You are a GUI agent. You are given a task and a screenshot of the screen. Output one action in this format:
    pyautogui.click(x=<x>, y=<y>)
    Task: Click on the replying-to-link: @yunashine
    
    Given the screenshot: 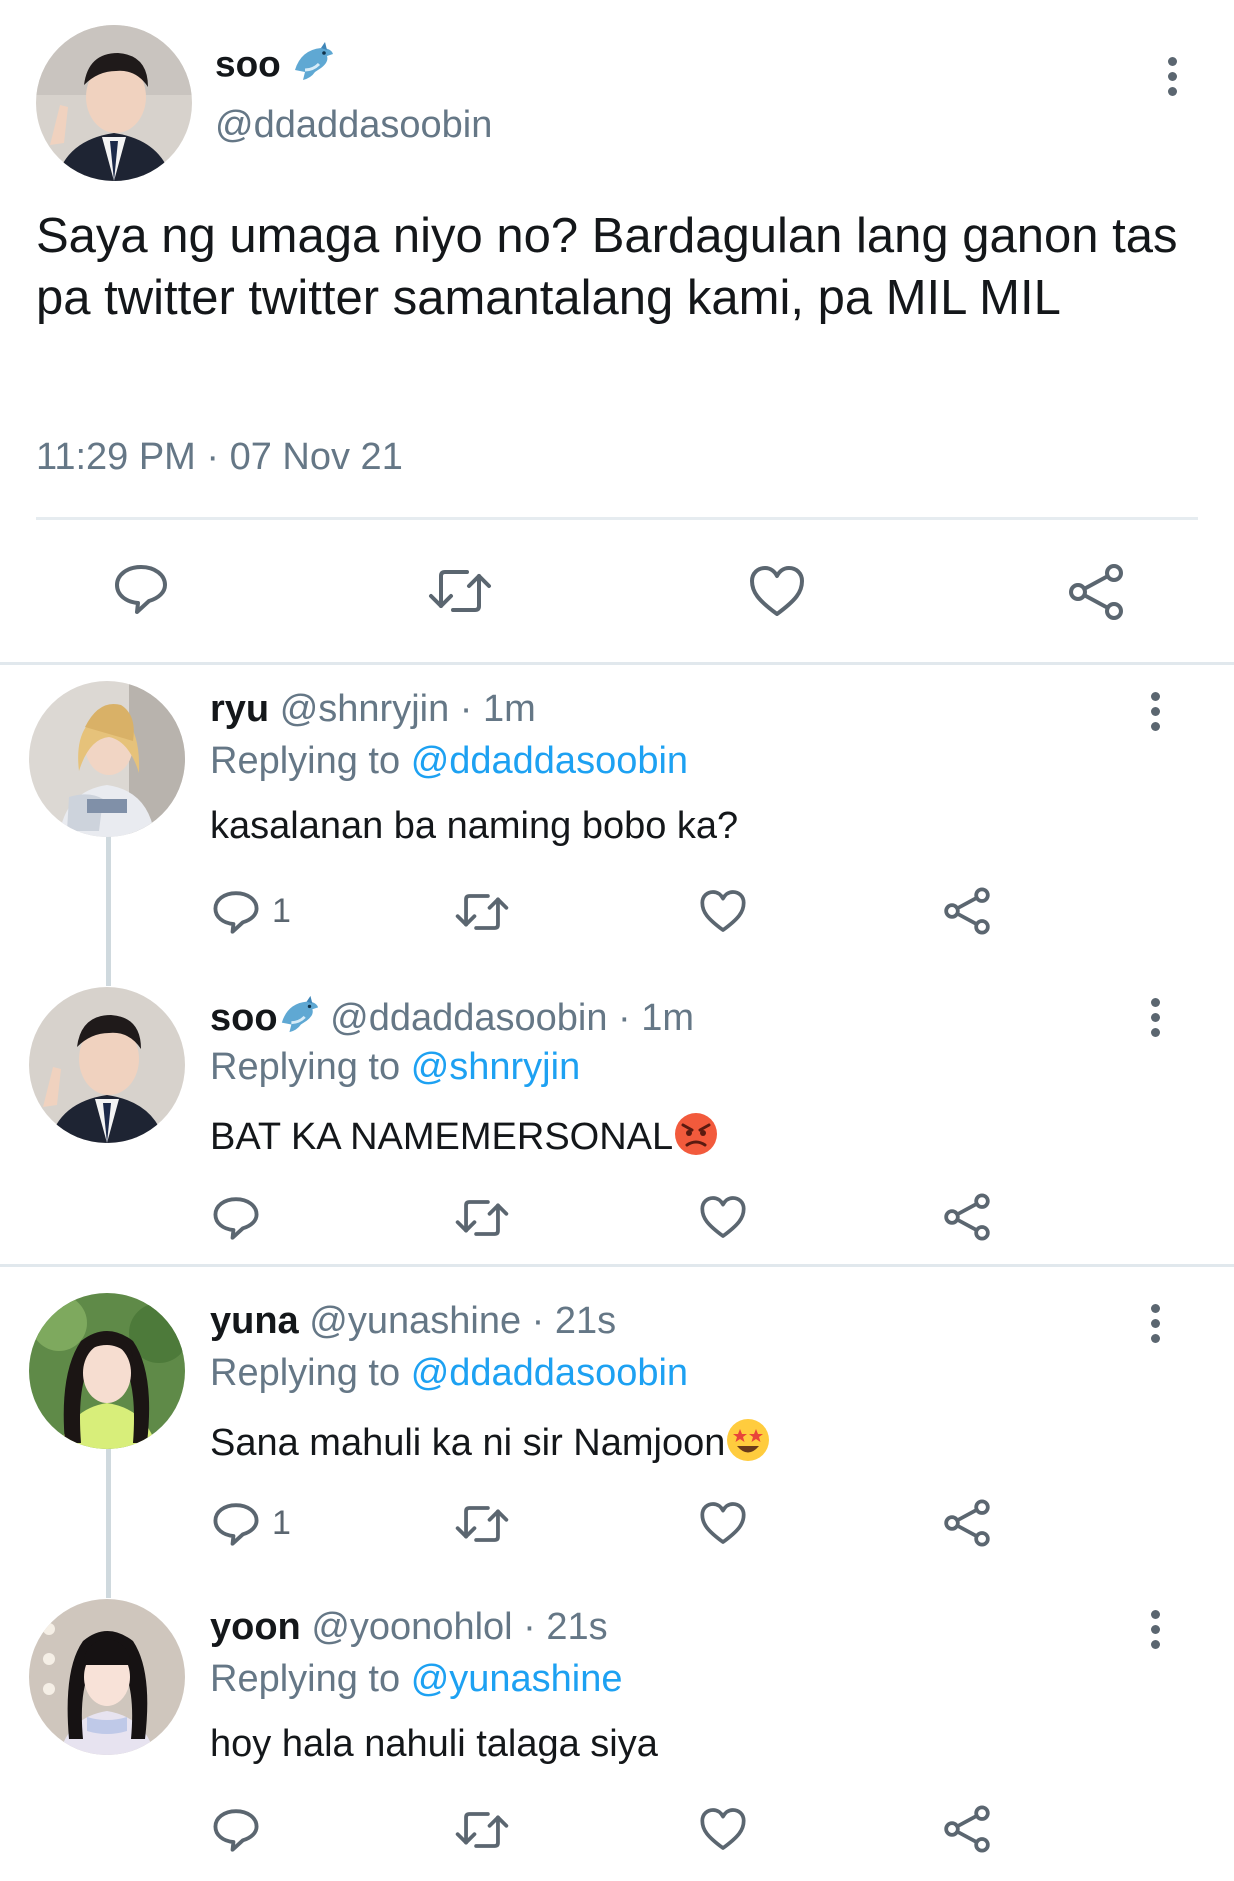 What is the action you would take?
    pyautogui.click(x=517, y=1679)
    